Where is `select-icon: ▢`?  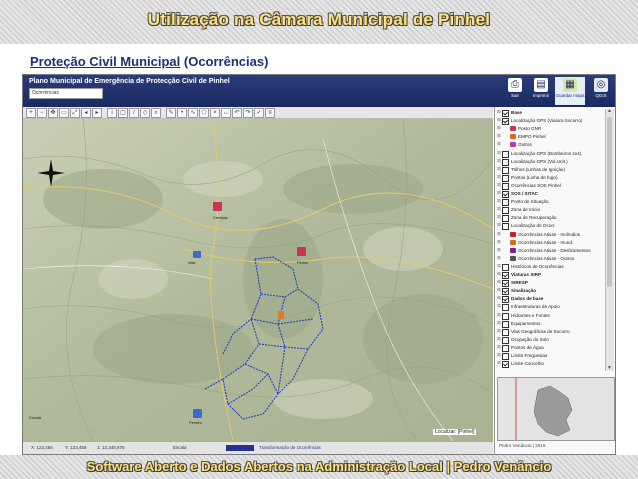 select-icon: ▢ is located at coordinates (123, 113).